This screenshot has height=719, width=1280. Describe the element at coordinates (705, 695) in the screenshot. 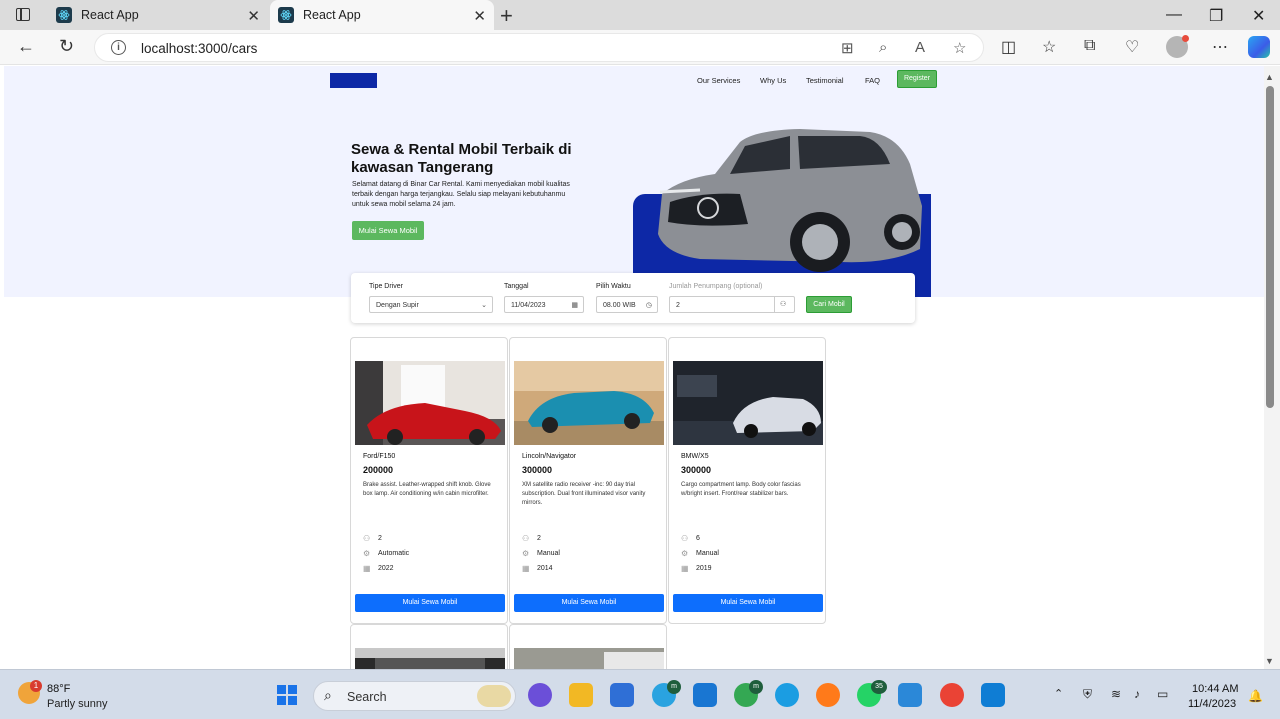

I see `mail-icon` at that location.